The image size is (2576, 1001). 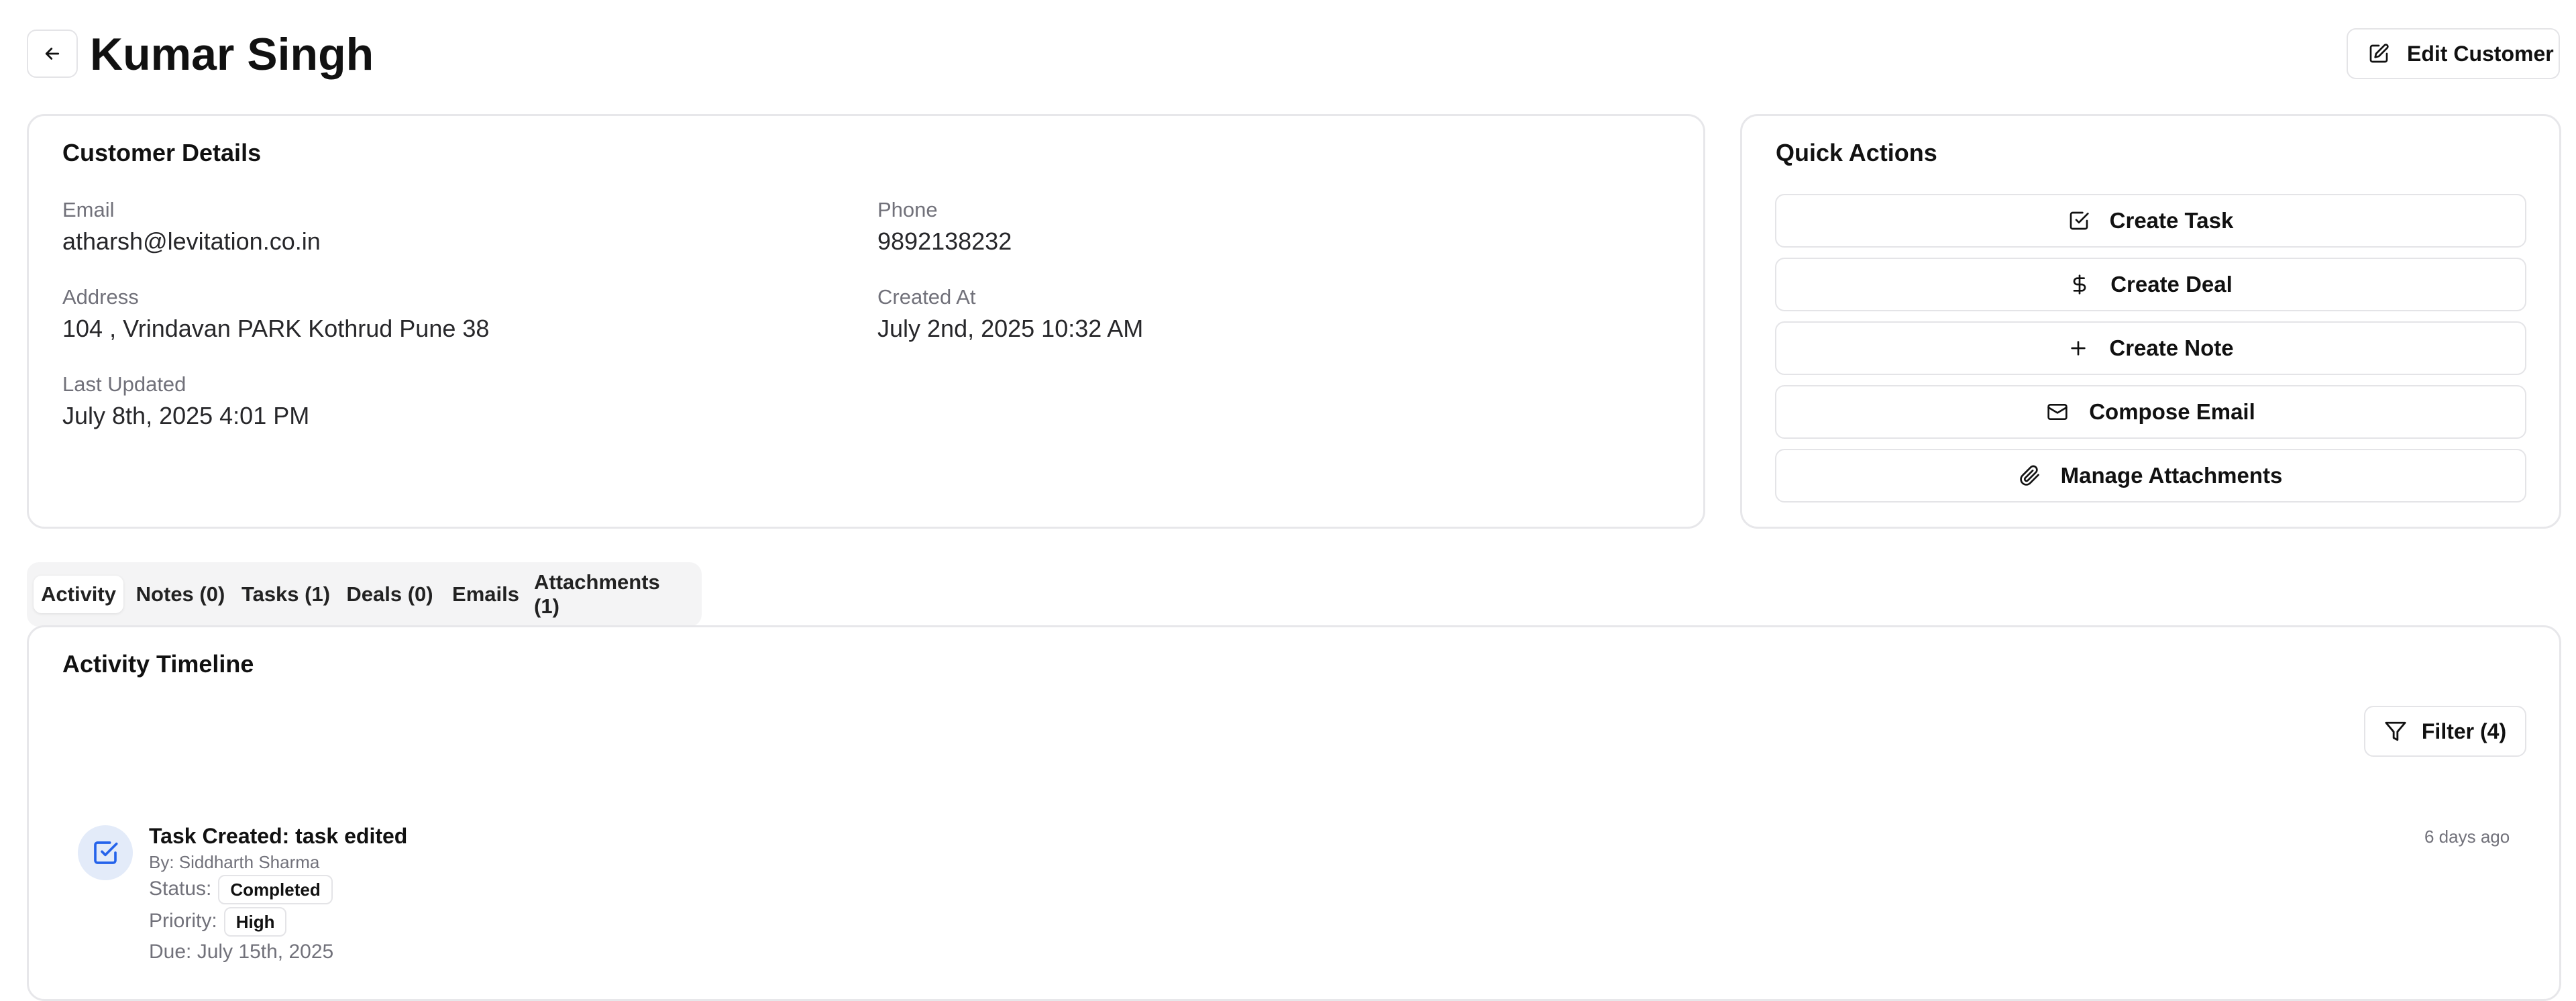 What do you see at coordinates (88, 209) in the screenshot?
I see `email-label: Email` at bounding box center [88, 209].